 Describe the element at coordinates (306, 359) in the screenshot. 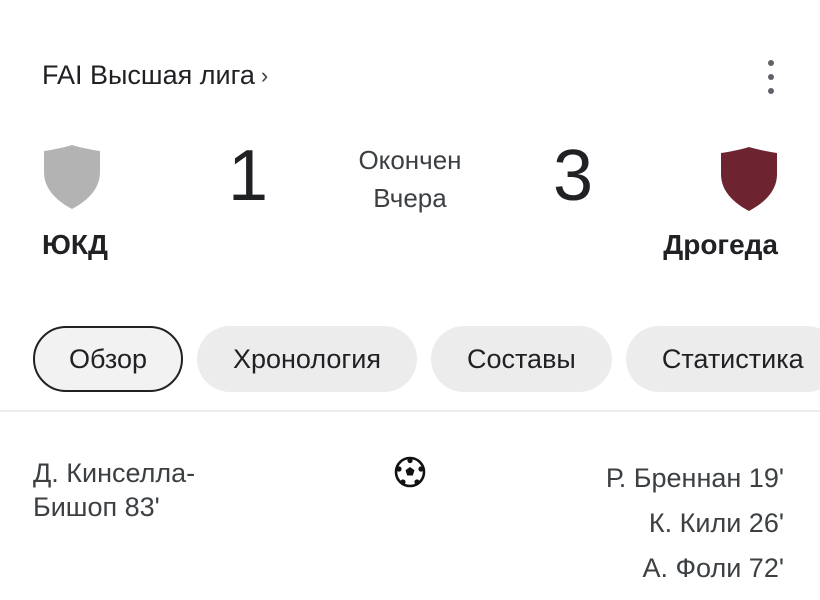

I see `tab-timeline: Хронология` at that location.